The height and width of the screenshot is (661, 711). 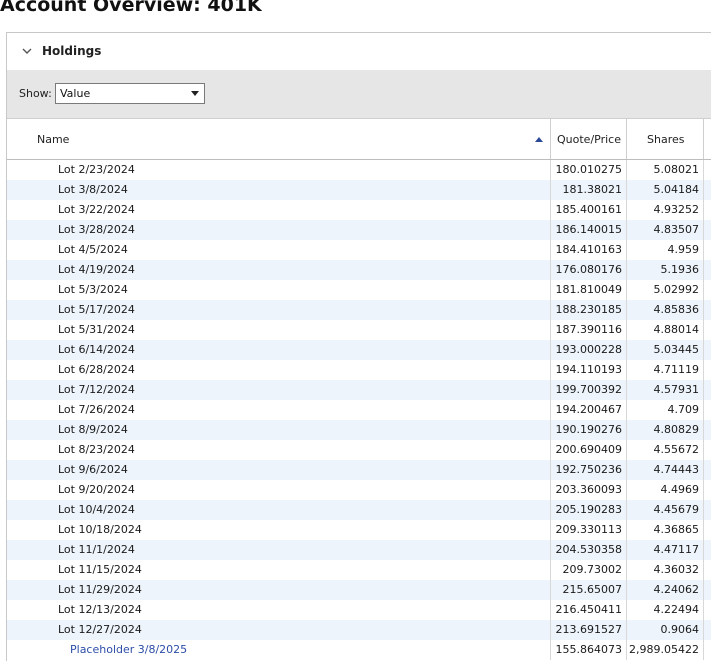 What do you see at coordinates (665, 290) in the screenshot?
I see `cell-shares: 5.02992` at bounding box center [665, 290].